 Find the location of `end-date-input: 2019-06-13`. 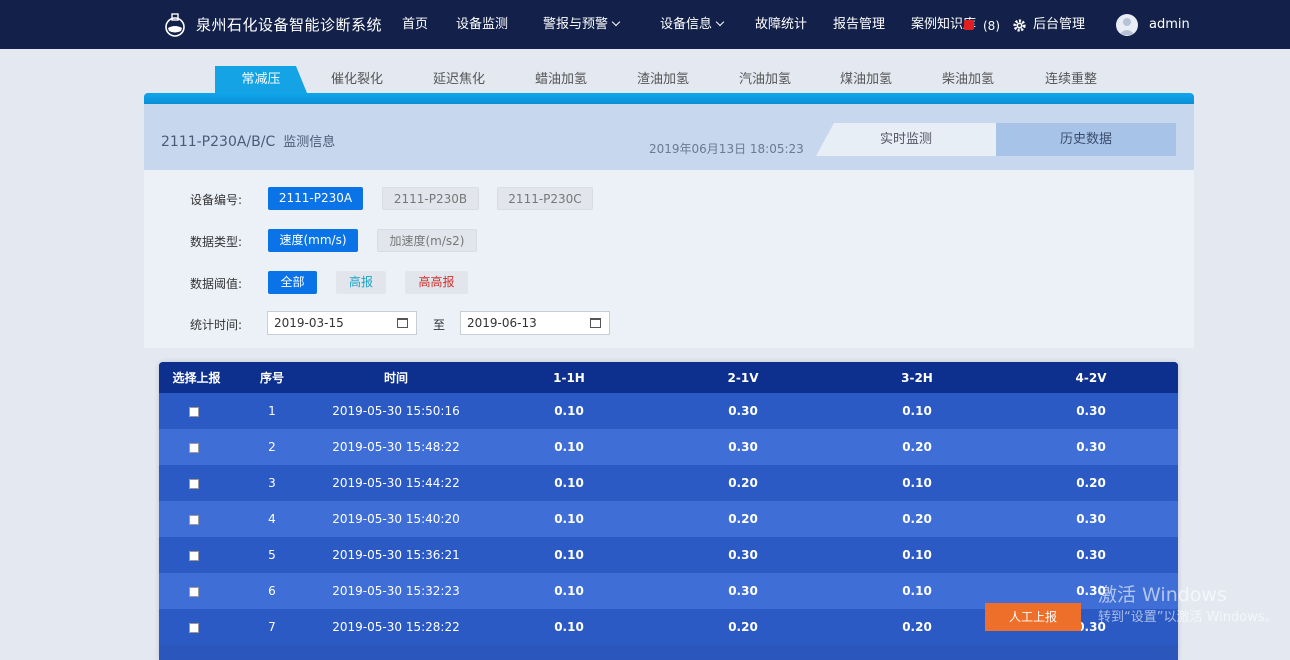

end-date-input: 2019-06-13 is located at coordinates (535, 323).